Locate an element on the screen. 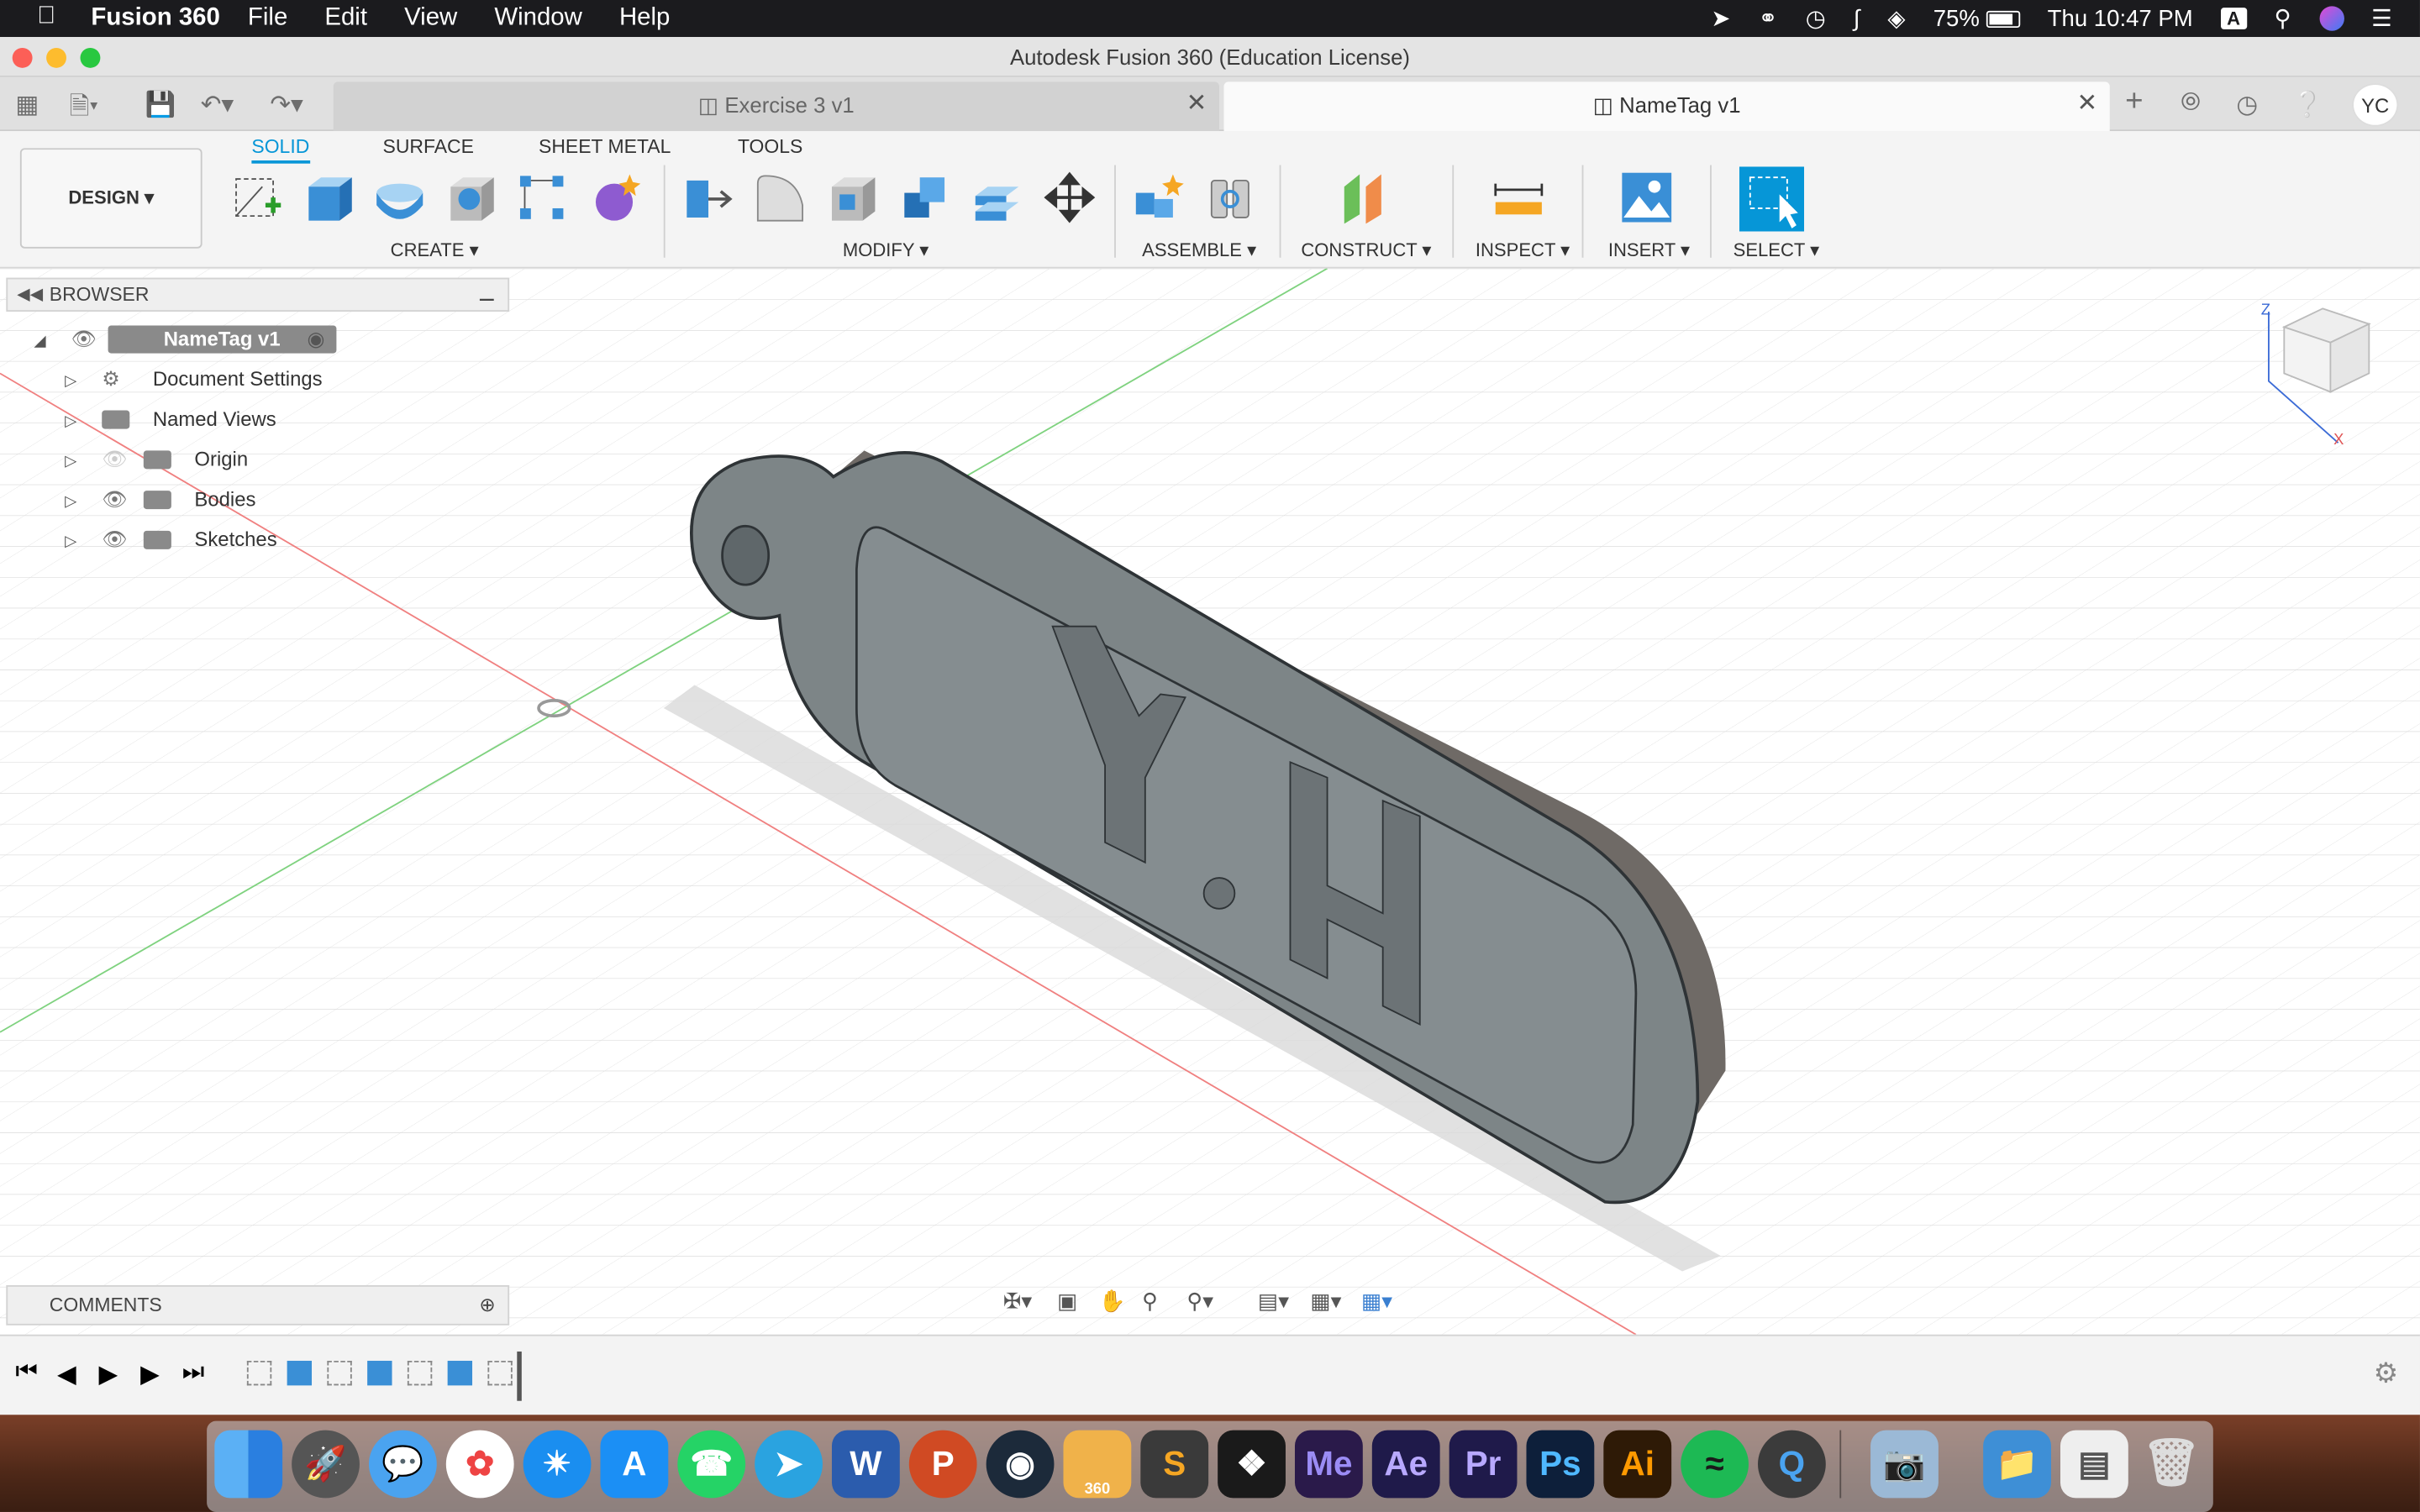 Image resolution: width=2420 pixels, height=1512 pixels. select-icon is located at coordinates (1772, 199).